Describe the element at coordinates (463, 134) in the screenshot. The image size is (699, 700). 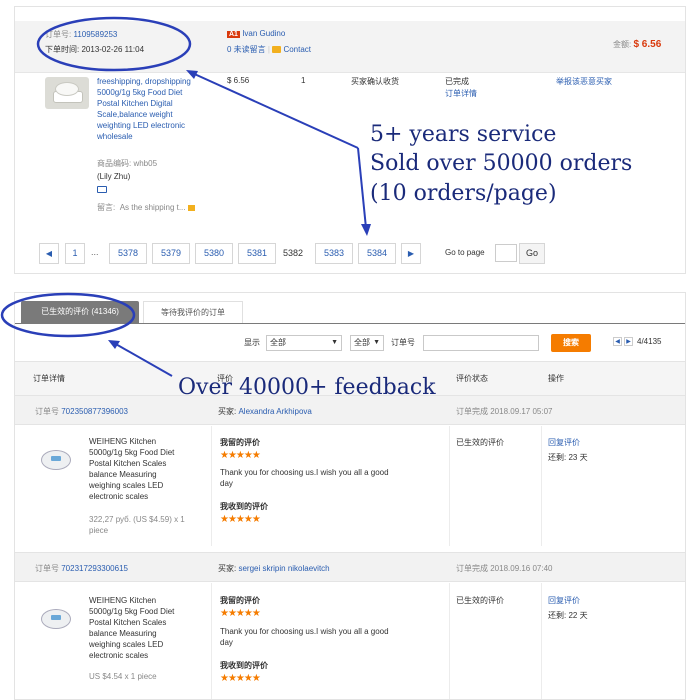
I see `annotation-years-service: 5+ years service` at that location.